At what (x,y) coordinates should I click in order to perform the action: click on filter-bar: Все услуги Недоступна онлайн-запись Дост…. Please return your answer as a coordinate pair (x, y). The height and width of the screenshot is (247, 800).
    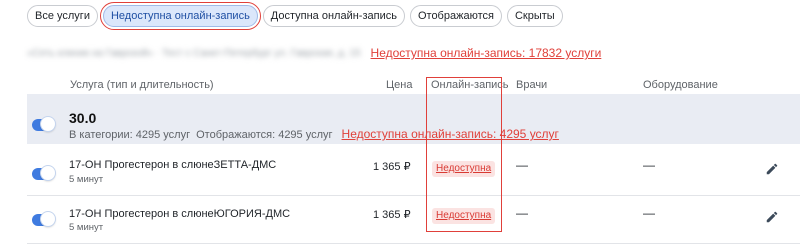
    Looking at the image, I should click on (295, 16).